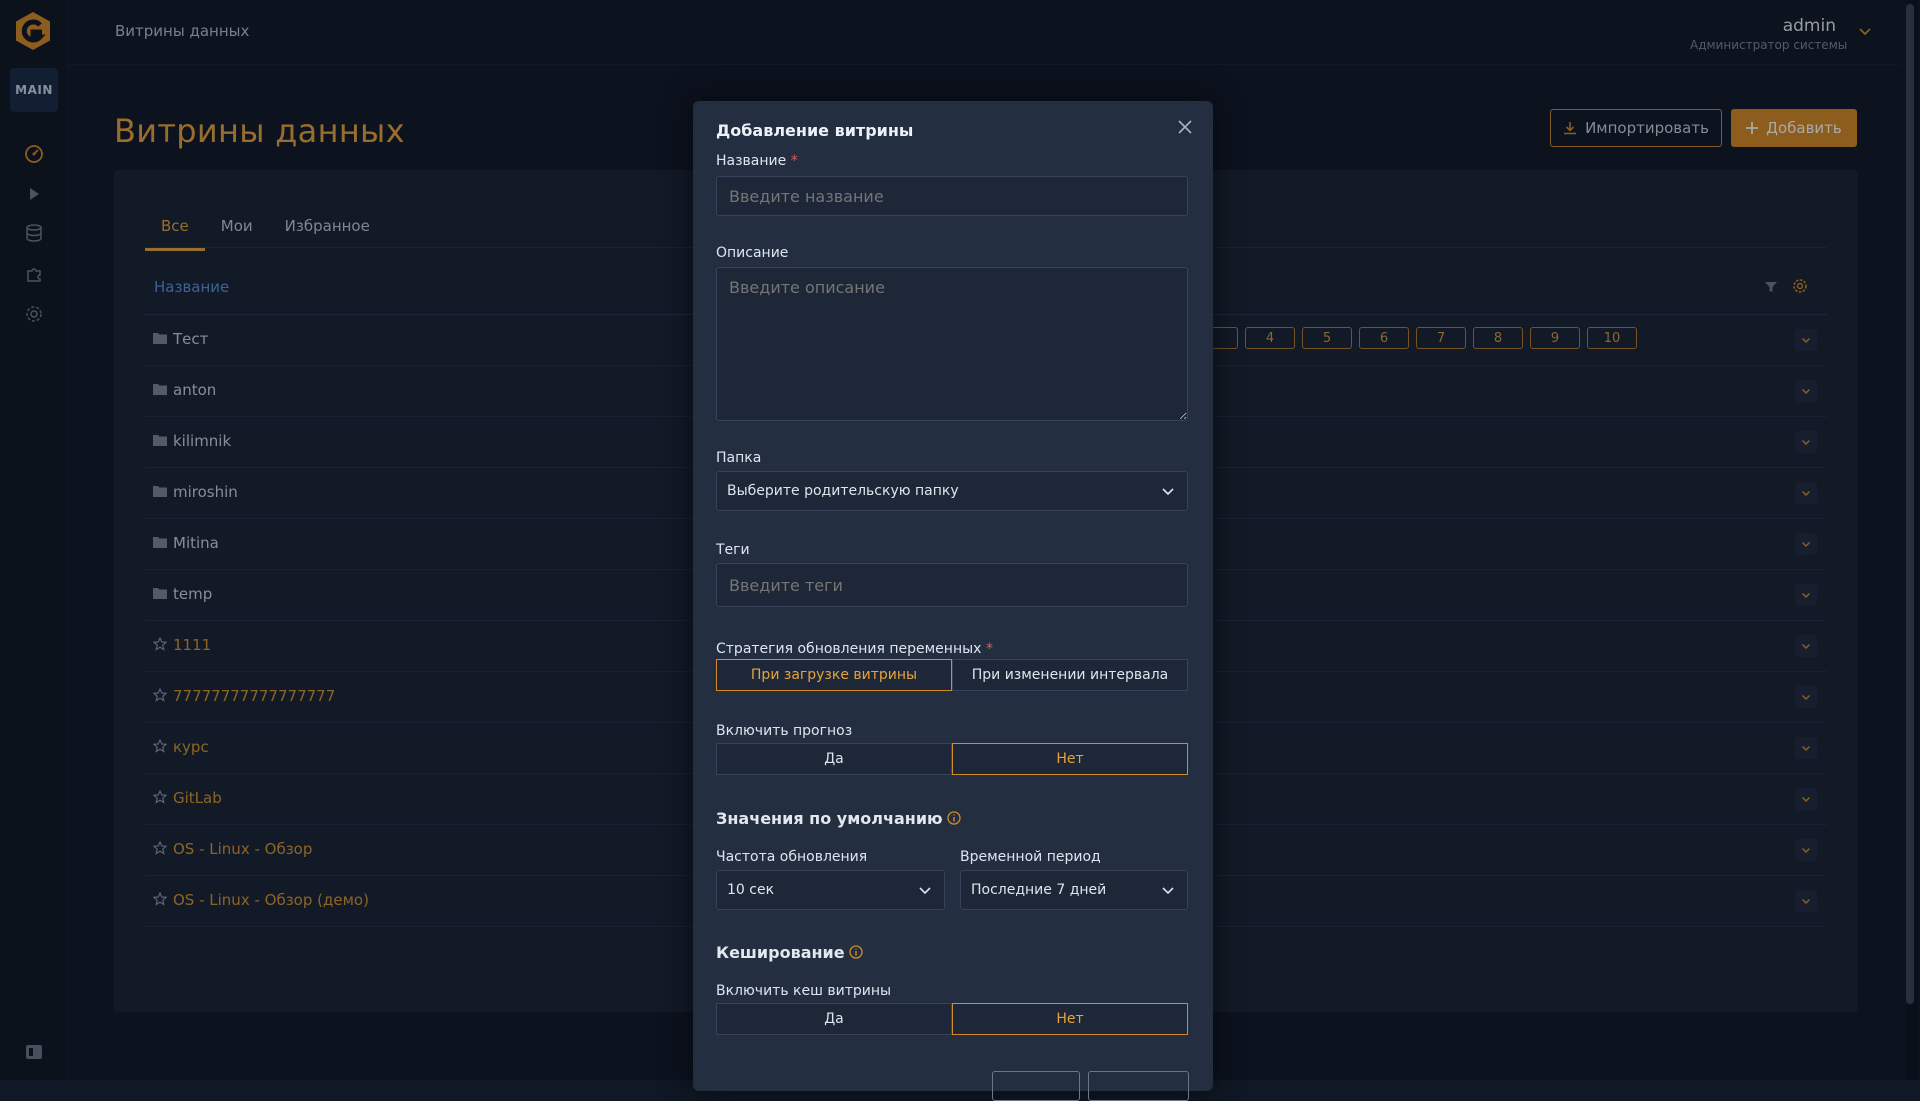 The width and height of the screenshot is (1920, 1101). I want to click on page-button: 6, so click(1384, 338).